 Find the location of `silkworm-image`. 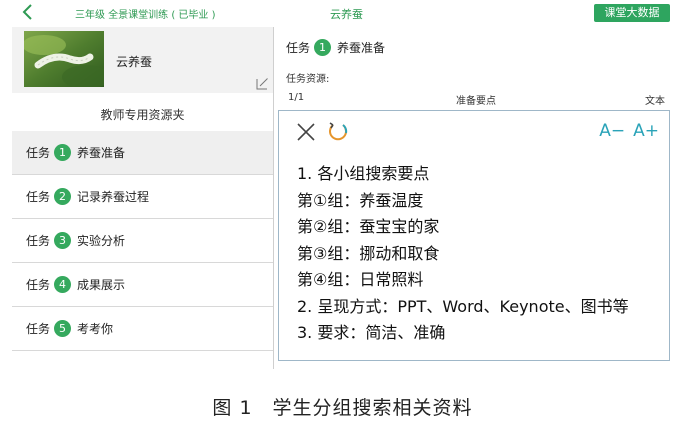

silkworm-image is located at coordinates (64, 59).